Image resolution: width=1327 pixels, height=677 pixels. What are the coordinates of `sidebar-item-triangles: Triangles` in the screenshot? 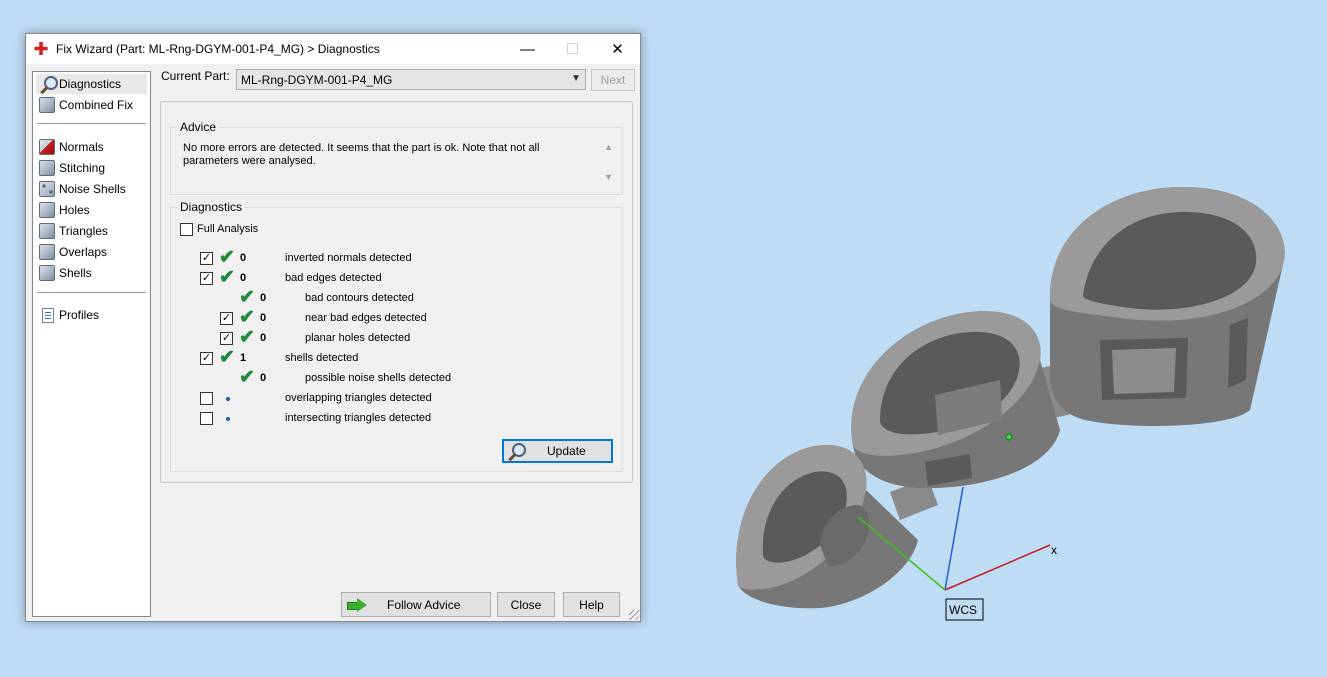 It's located at (91, 231).